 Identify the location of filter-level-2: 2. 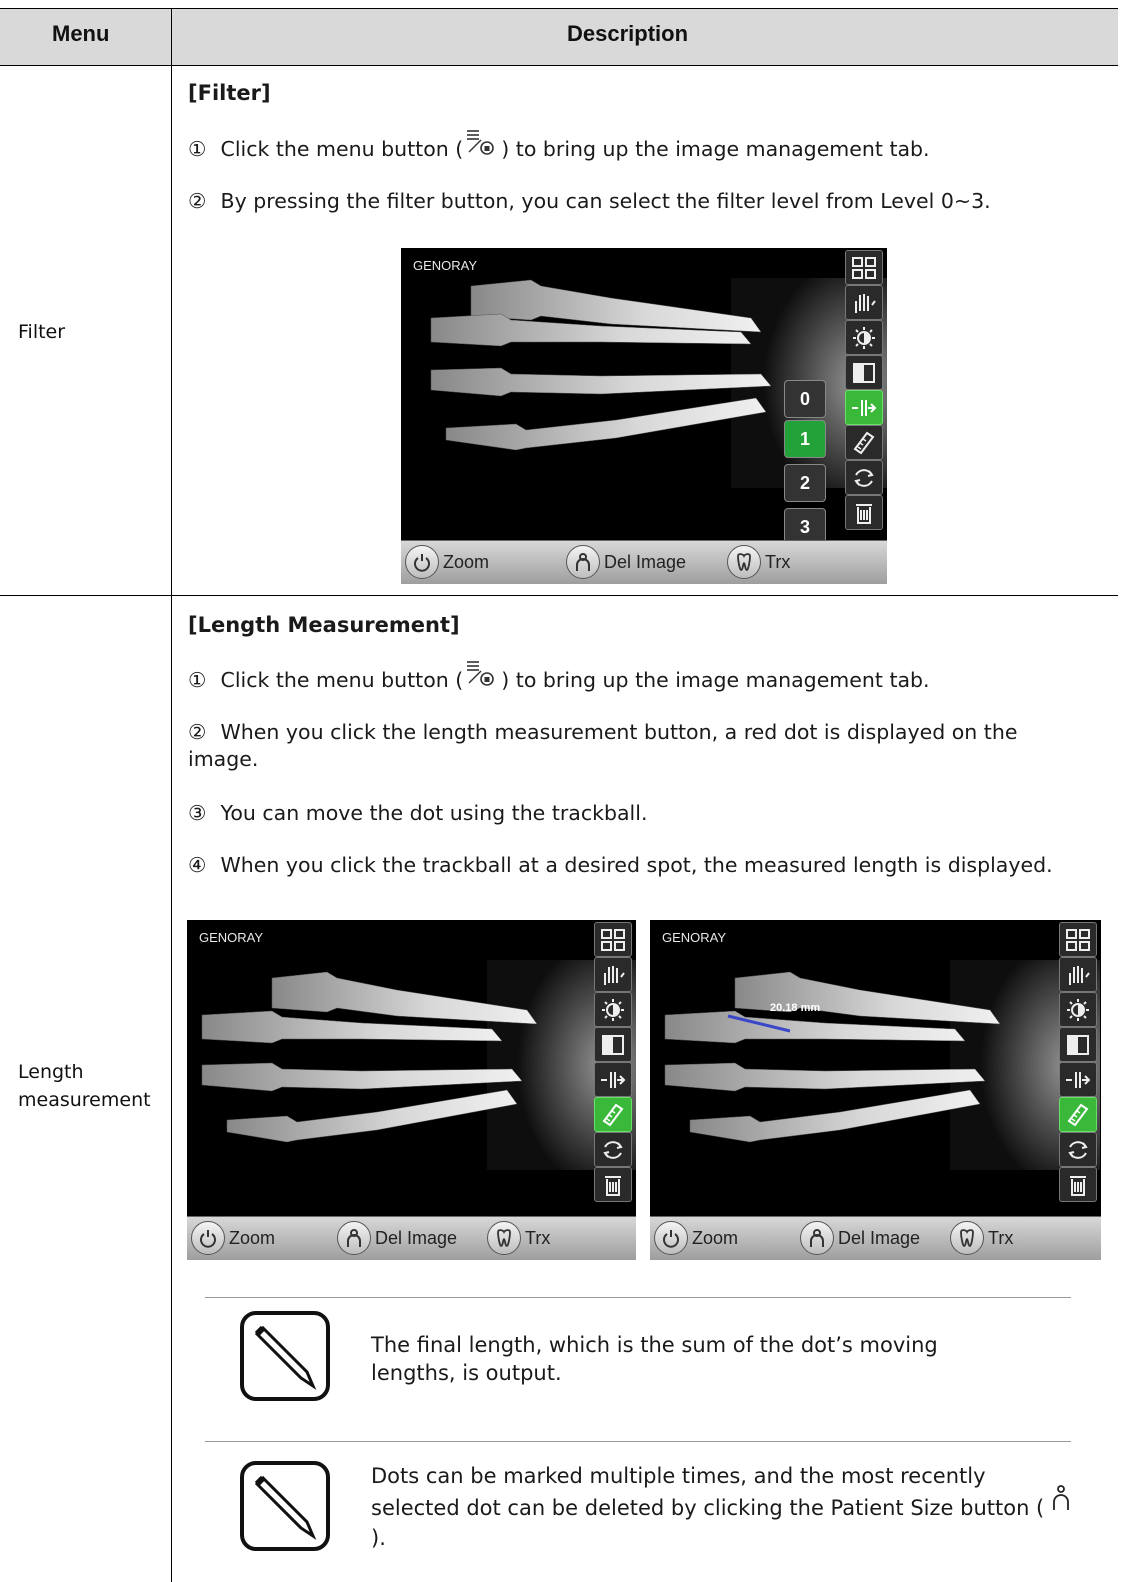
(805, 483).